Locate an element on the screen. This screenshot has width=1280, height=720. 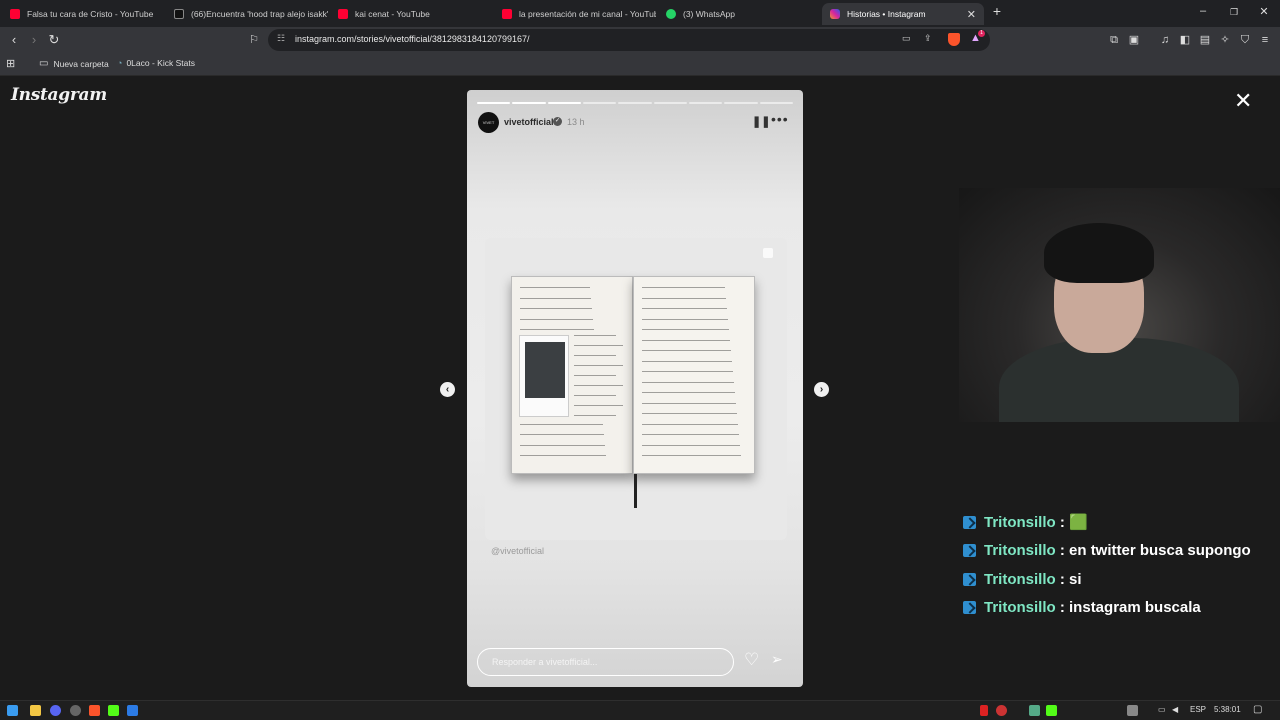
story-handle-sticker: @vivetofficial is located at coordinates (517, 551).